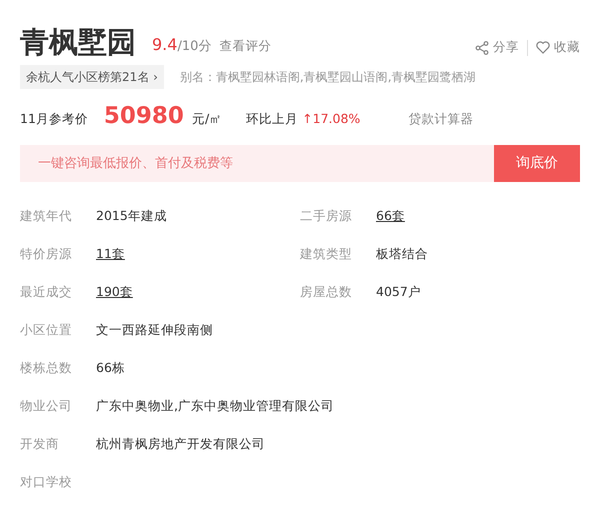 Image resolution: width=609 pixels, height=520 pixels. Describe the element at coordinates (328, 77) in the screenshot. I see `alias-text: 别名：青枫墅园林语阁,青枫墅园山语阁,青枫墅园鹭栖湖` at that location.